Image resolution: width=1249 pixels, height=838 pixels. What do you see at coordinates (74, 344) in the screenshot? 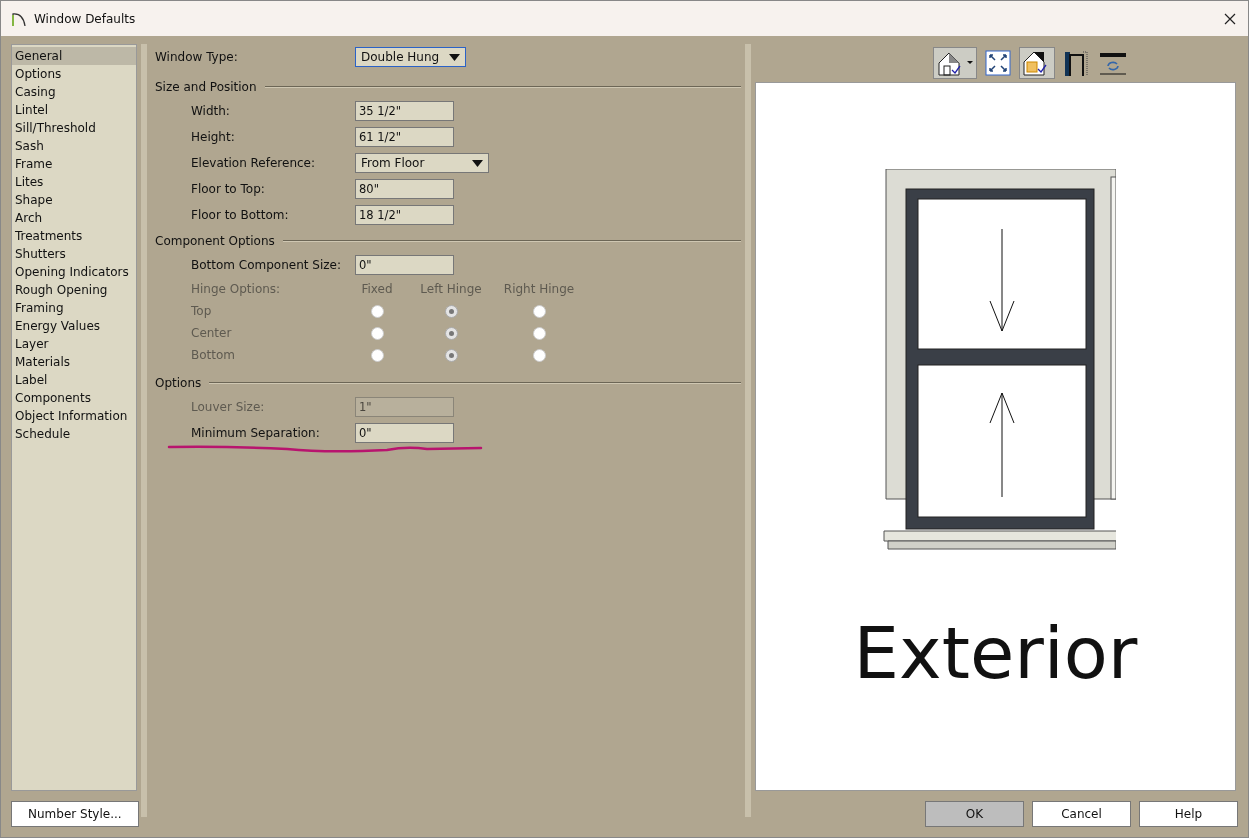
I see `category-item: Layer` at bounding box center [74, 344].